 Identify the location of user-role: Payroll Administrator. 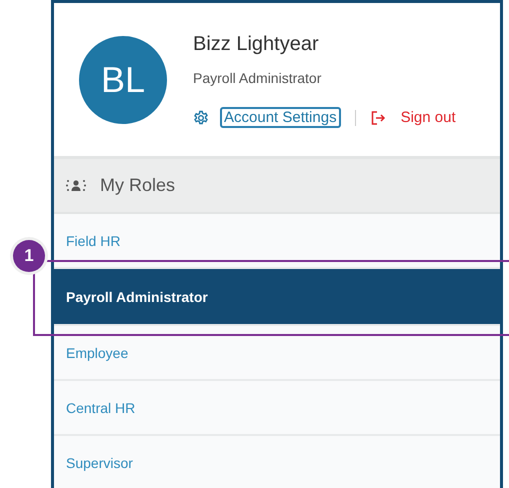
(257, 78).